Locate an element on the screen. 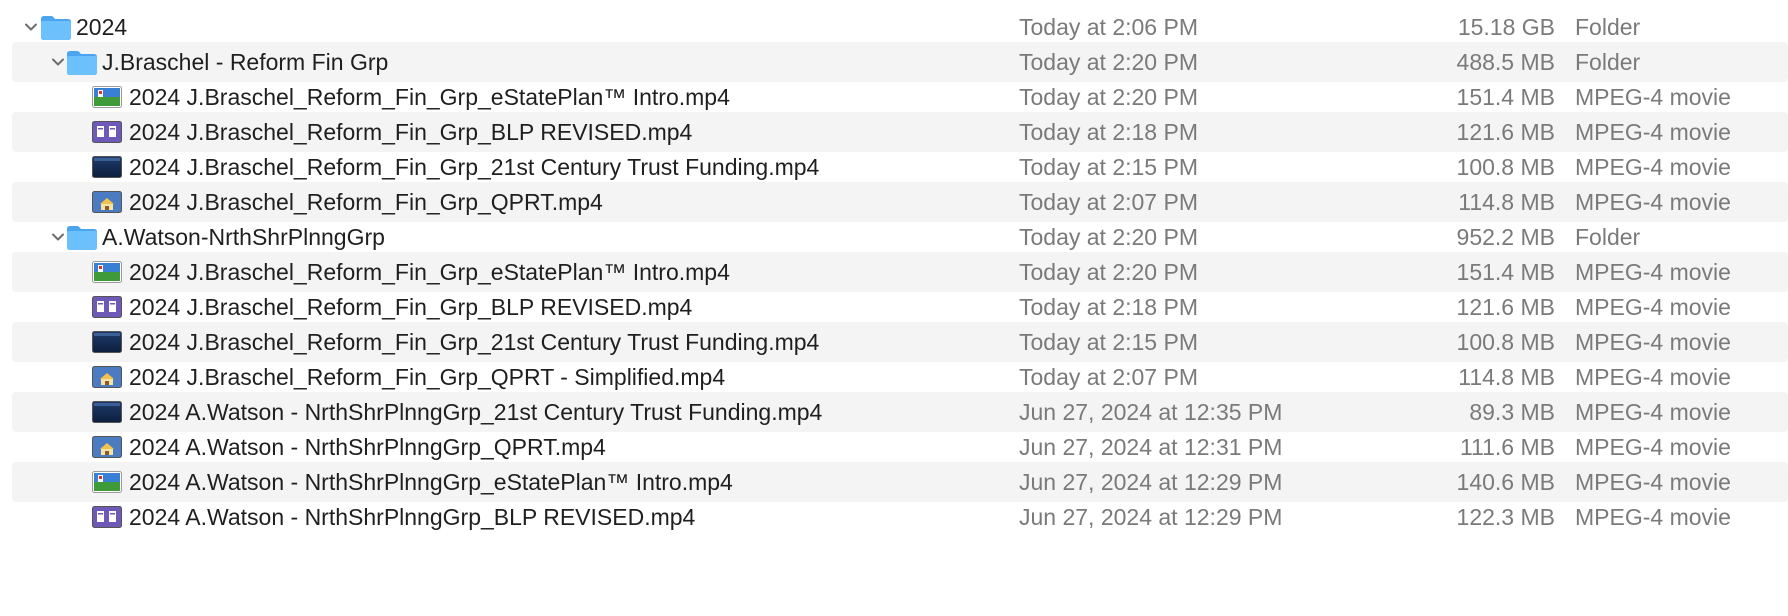 This screenshot has height=616, width=1788. item-size: 122.3 MB is located at coordinates (1505, 517).